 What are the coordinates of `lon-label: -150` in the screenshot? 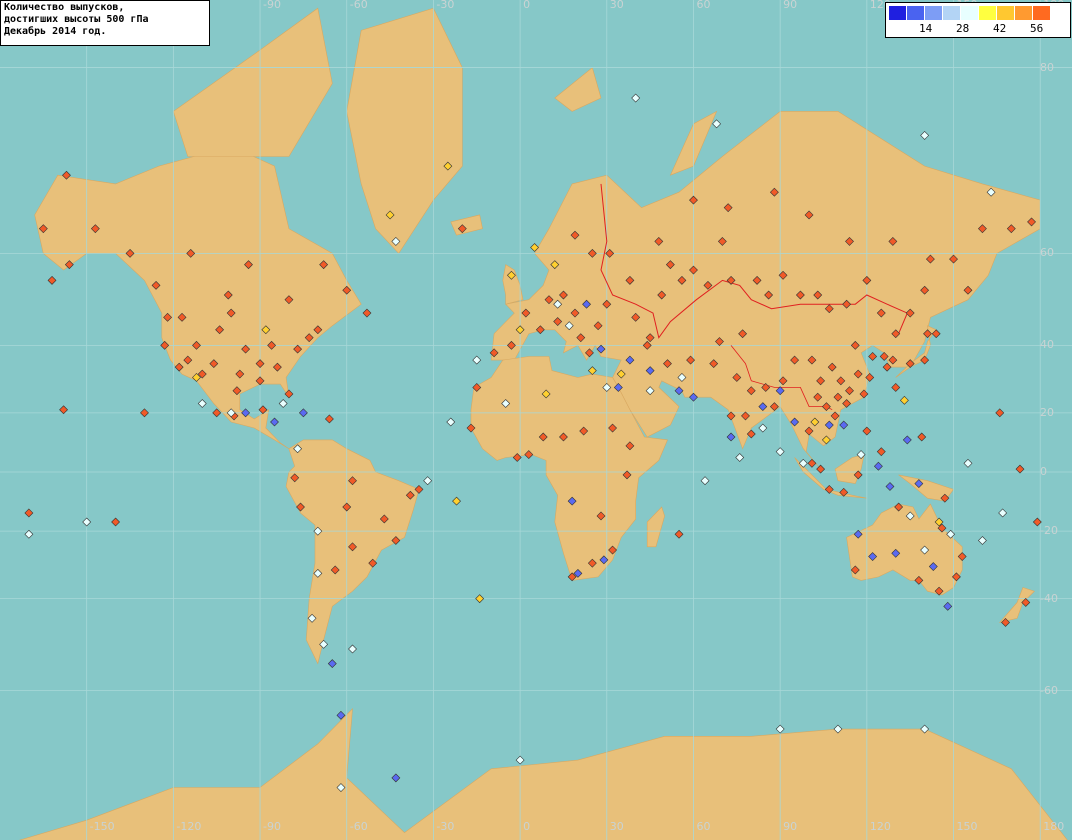 It's located at (102, 826).